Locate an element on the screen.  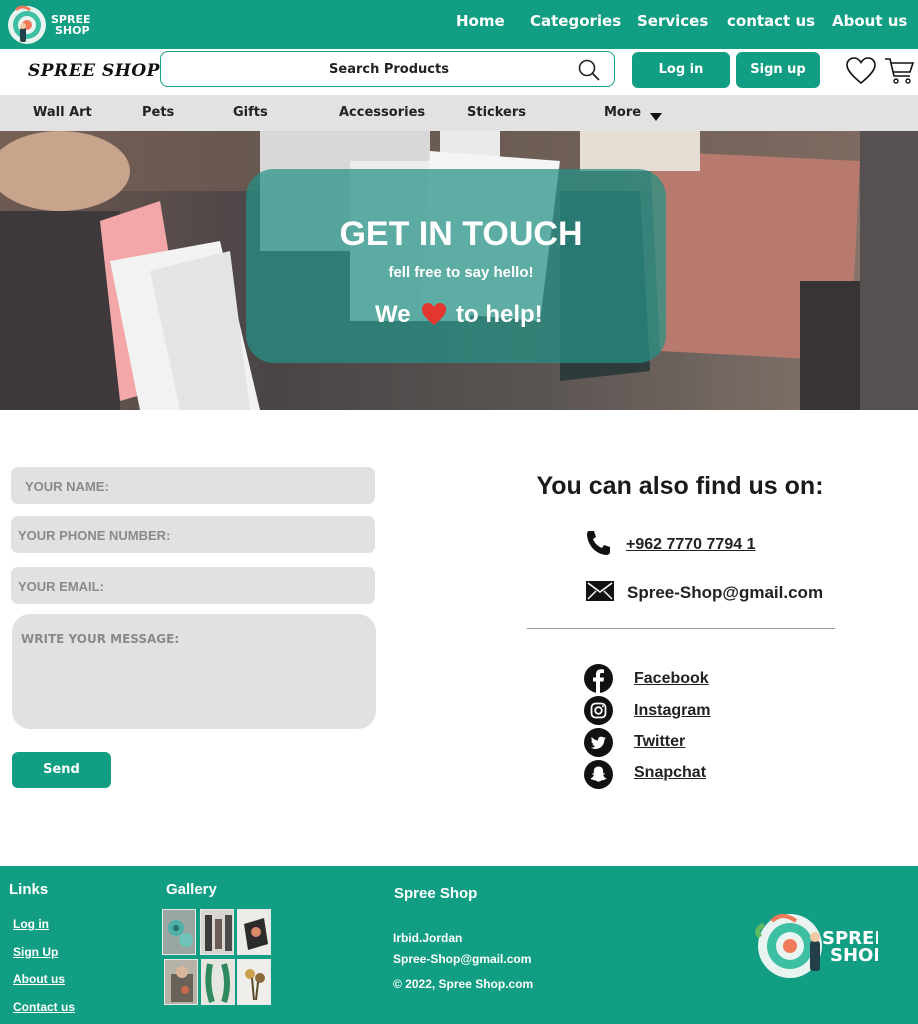
heart-filled-icon is located at coordinates (434, 314).